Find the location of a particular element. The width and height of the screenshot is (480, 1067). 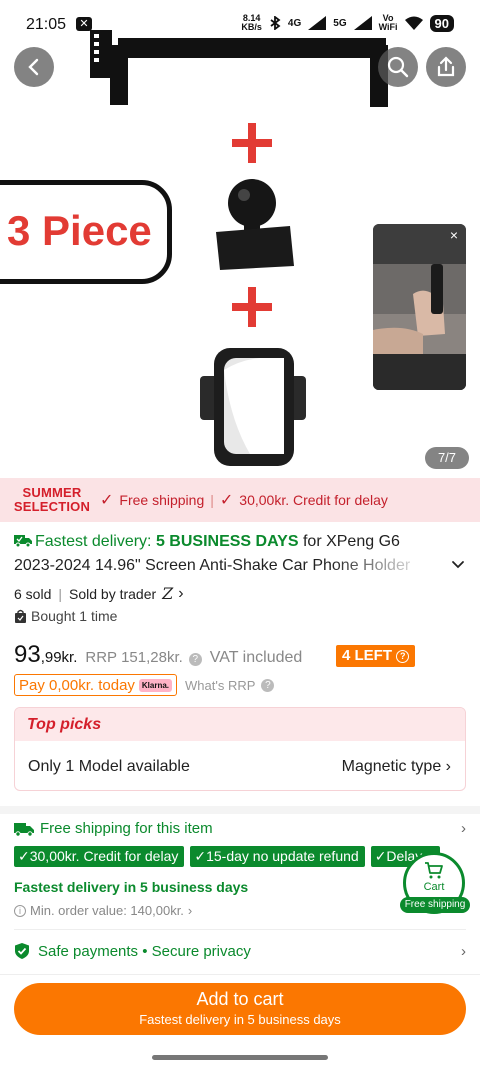

min-order-row: i Min. order value: 140,00kr. › is located at coordinates (103, 910).